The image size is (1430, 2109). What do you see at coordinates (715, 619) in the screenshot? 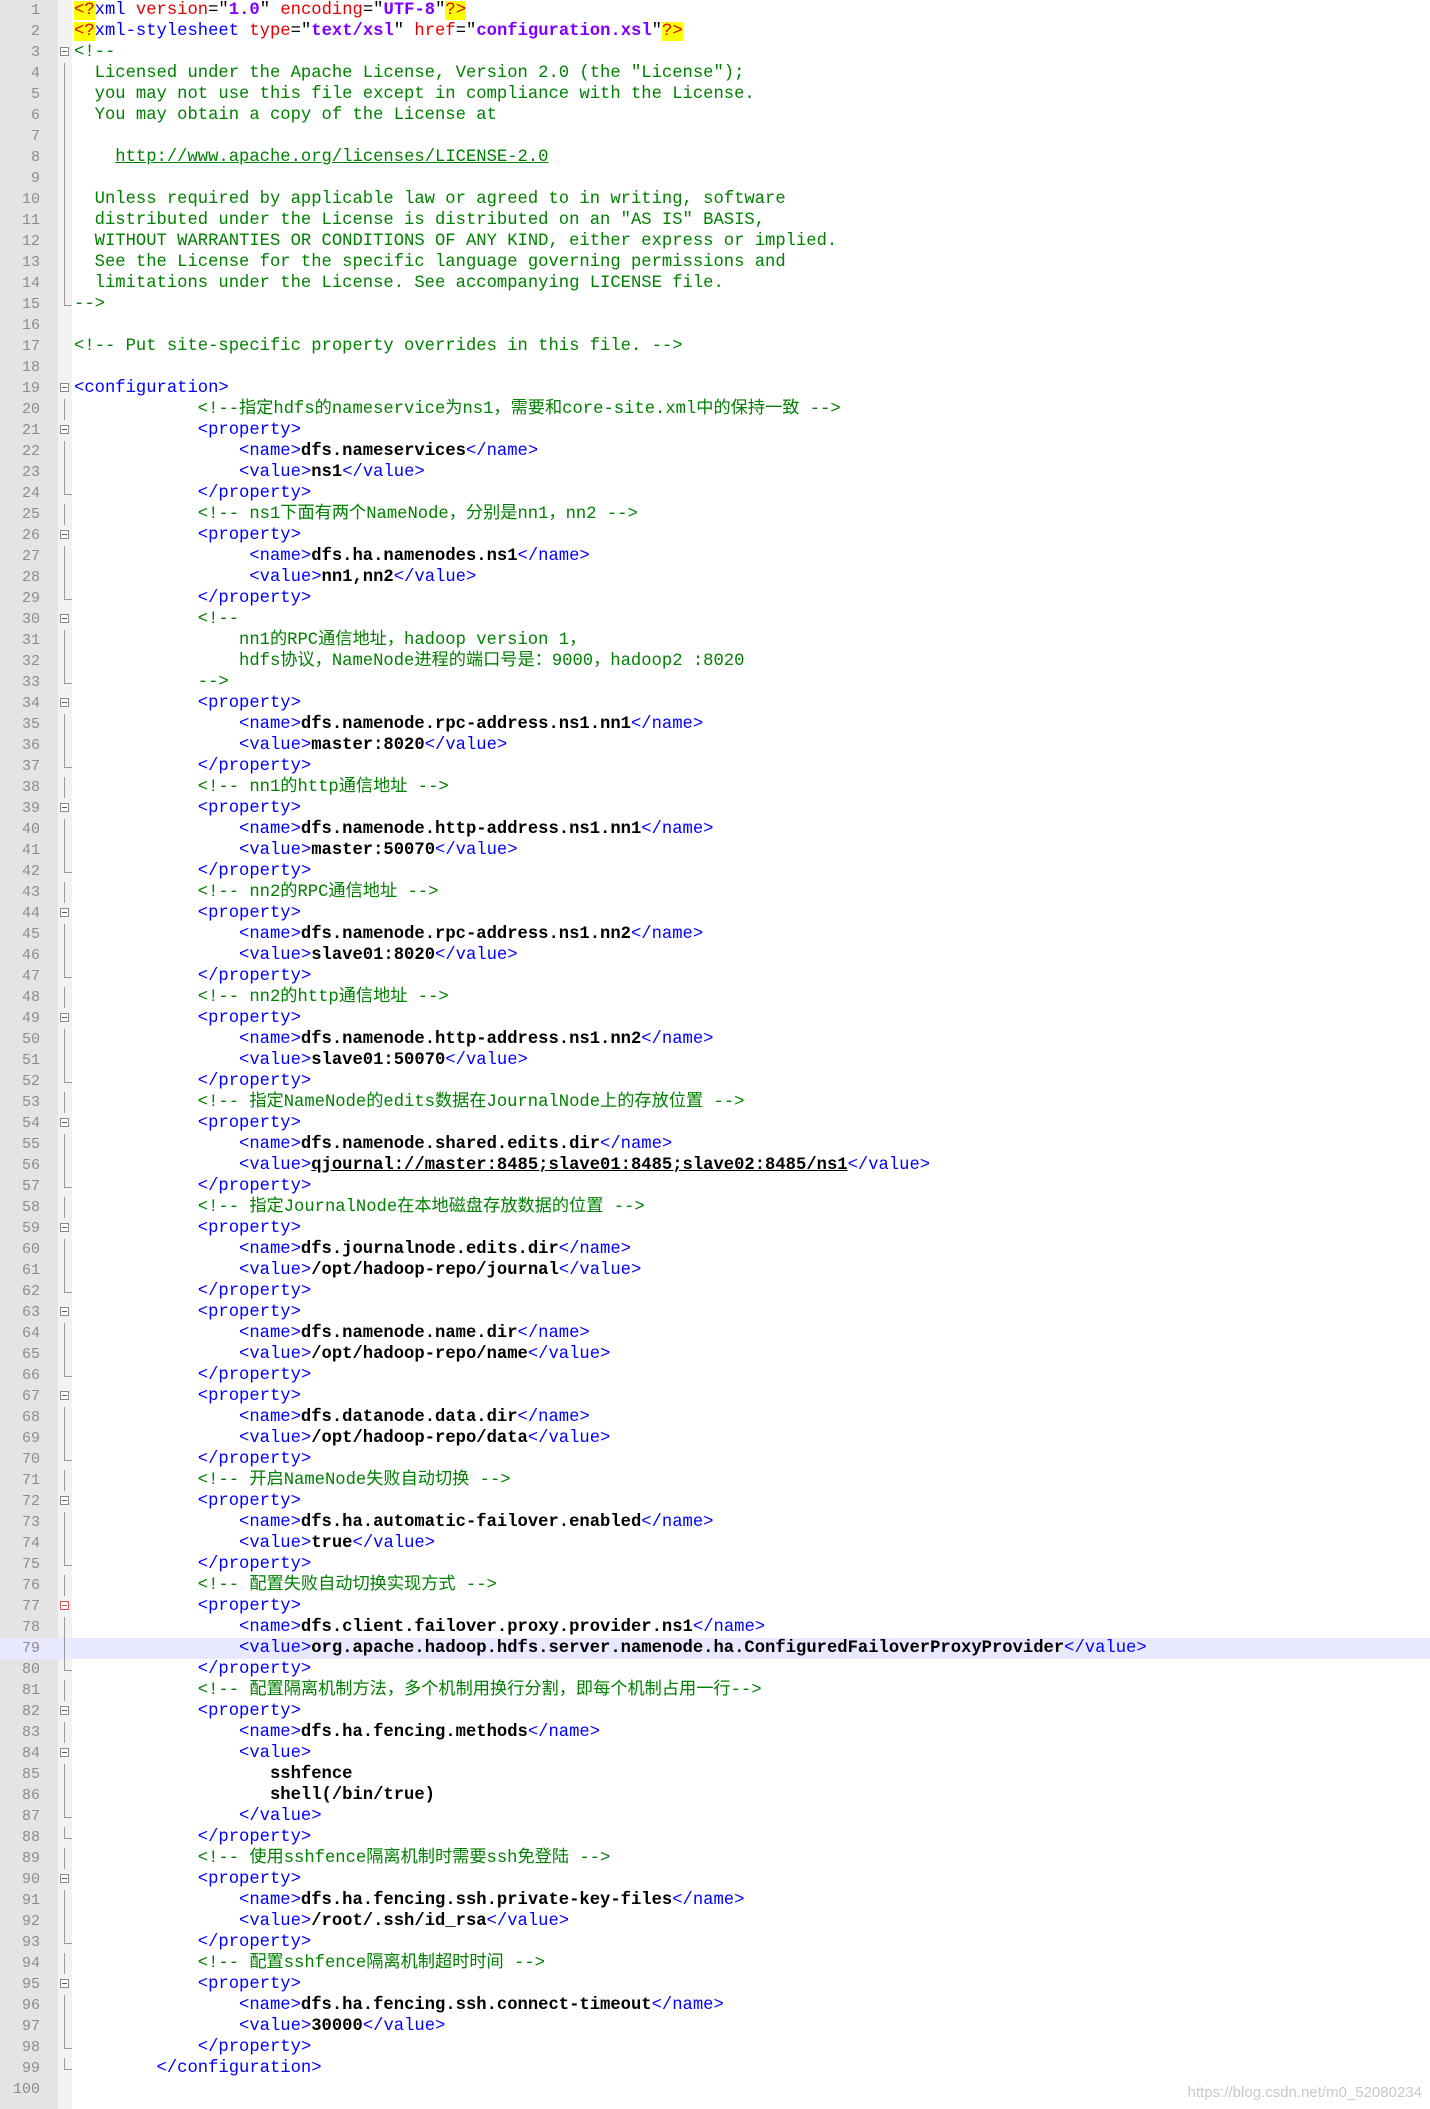
I see `code-line: 30 <!--` at bounding box center [715, 619].